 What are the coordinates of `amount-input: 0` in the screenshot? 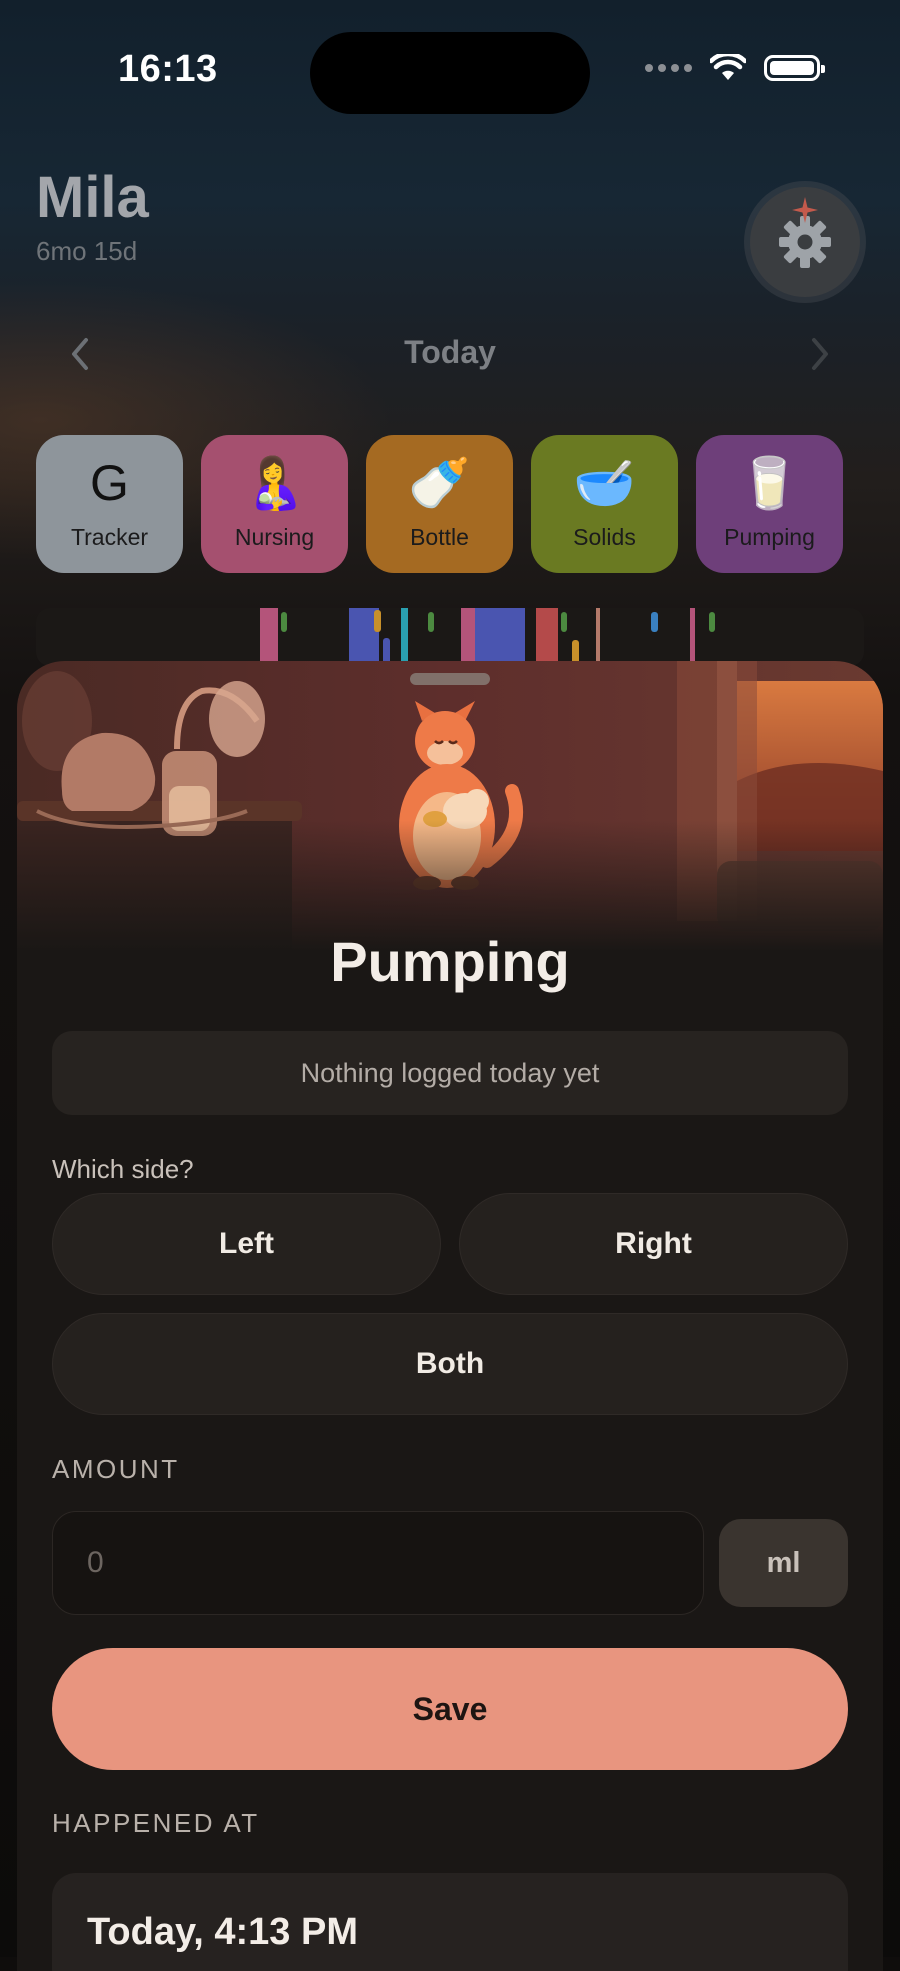 It's located at (378, 1563).